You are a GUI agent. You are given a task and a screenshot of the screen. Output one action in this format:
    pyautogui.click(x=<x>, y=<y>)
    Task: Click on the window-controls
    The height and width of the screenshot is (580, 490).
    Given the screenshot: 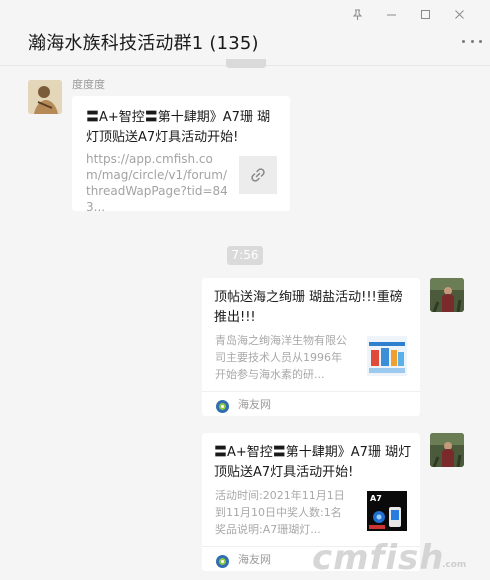 What is the action you would take?
    pyautogui.click(x=408, y=14)
    